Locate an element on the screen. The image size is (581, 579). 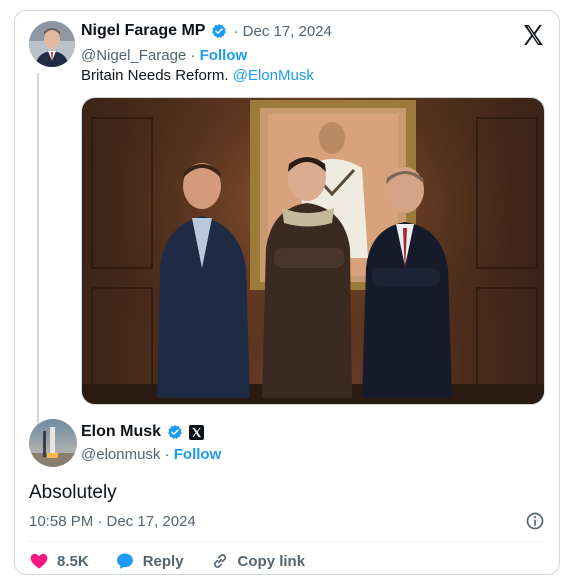
thread-connector-line is located at coordinates (38, 251).